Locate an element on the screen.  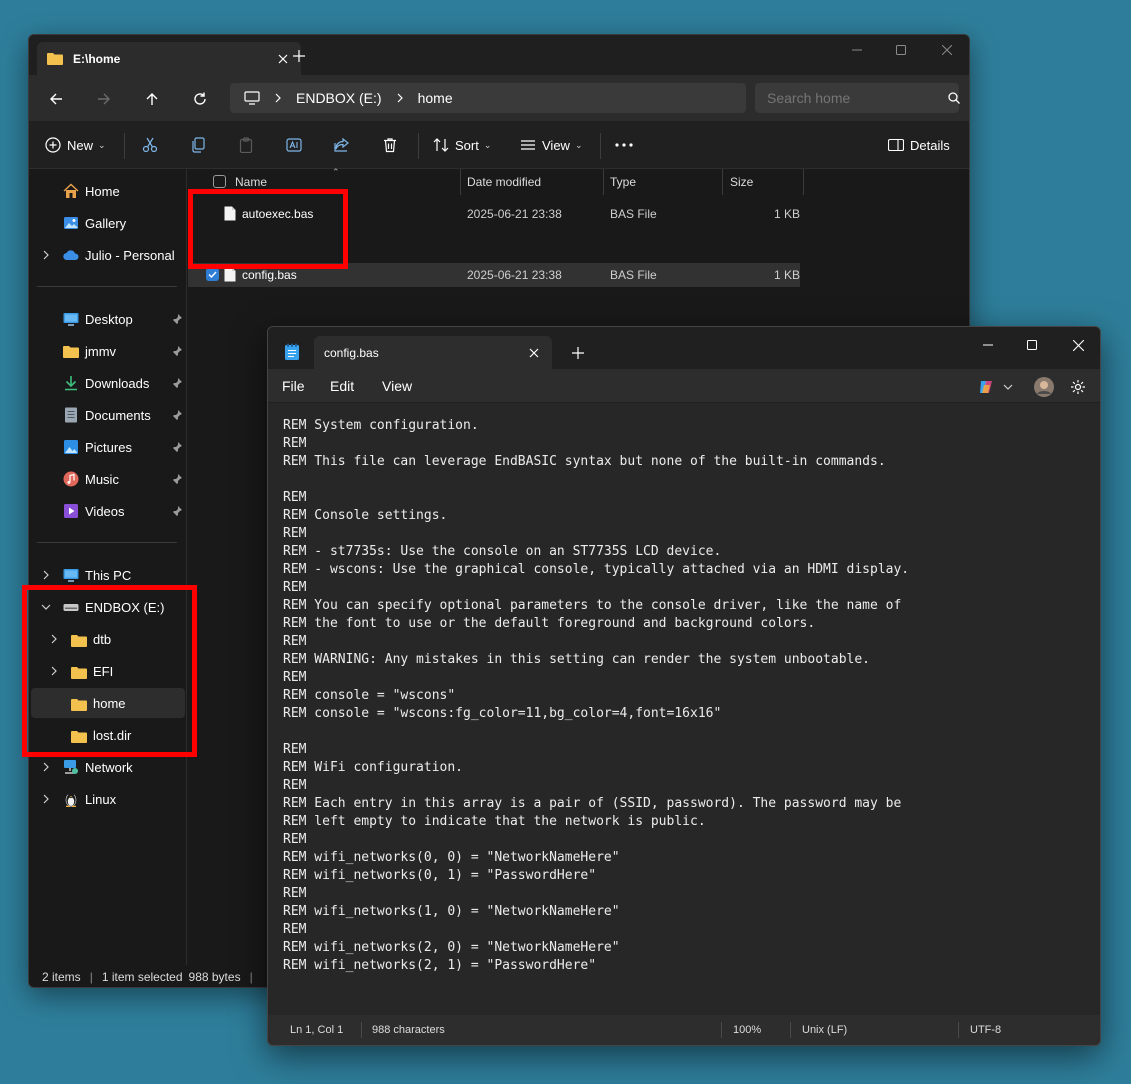
new-button: New ⌄ is located at coordinates (75, 145).